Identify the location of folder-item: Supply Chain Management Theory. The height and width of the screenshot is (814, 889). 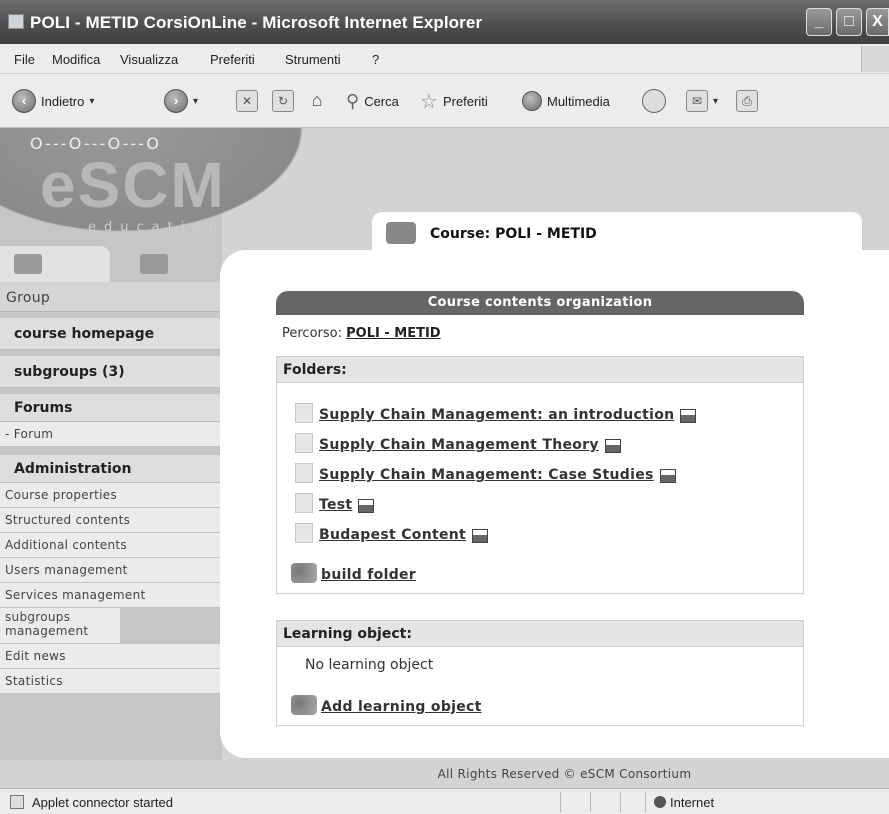
(458, 441).